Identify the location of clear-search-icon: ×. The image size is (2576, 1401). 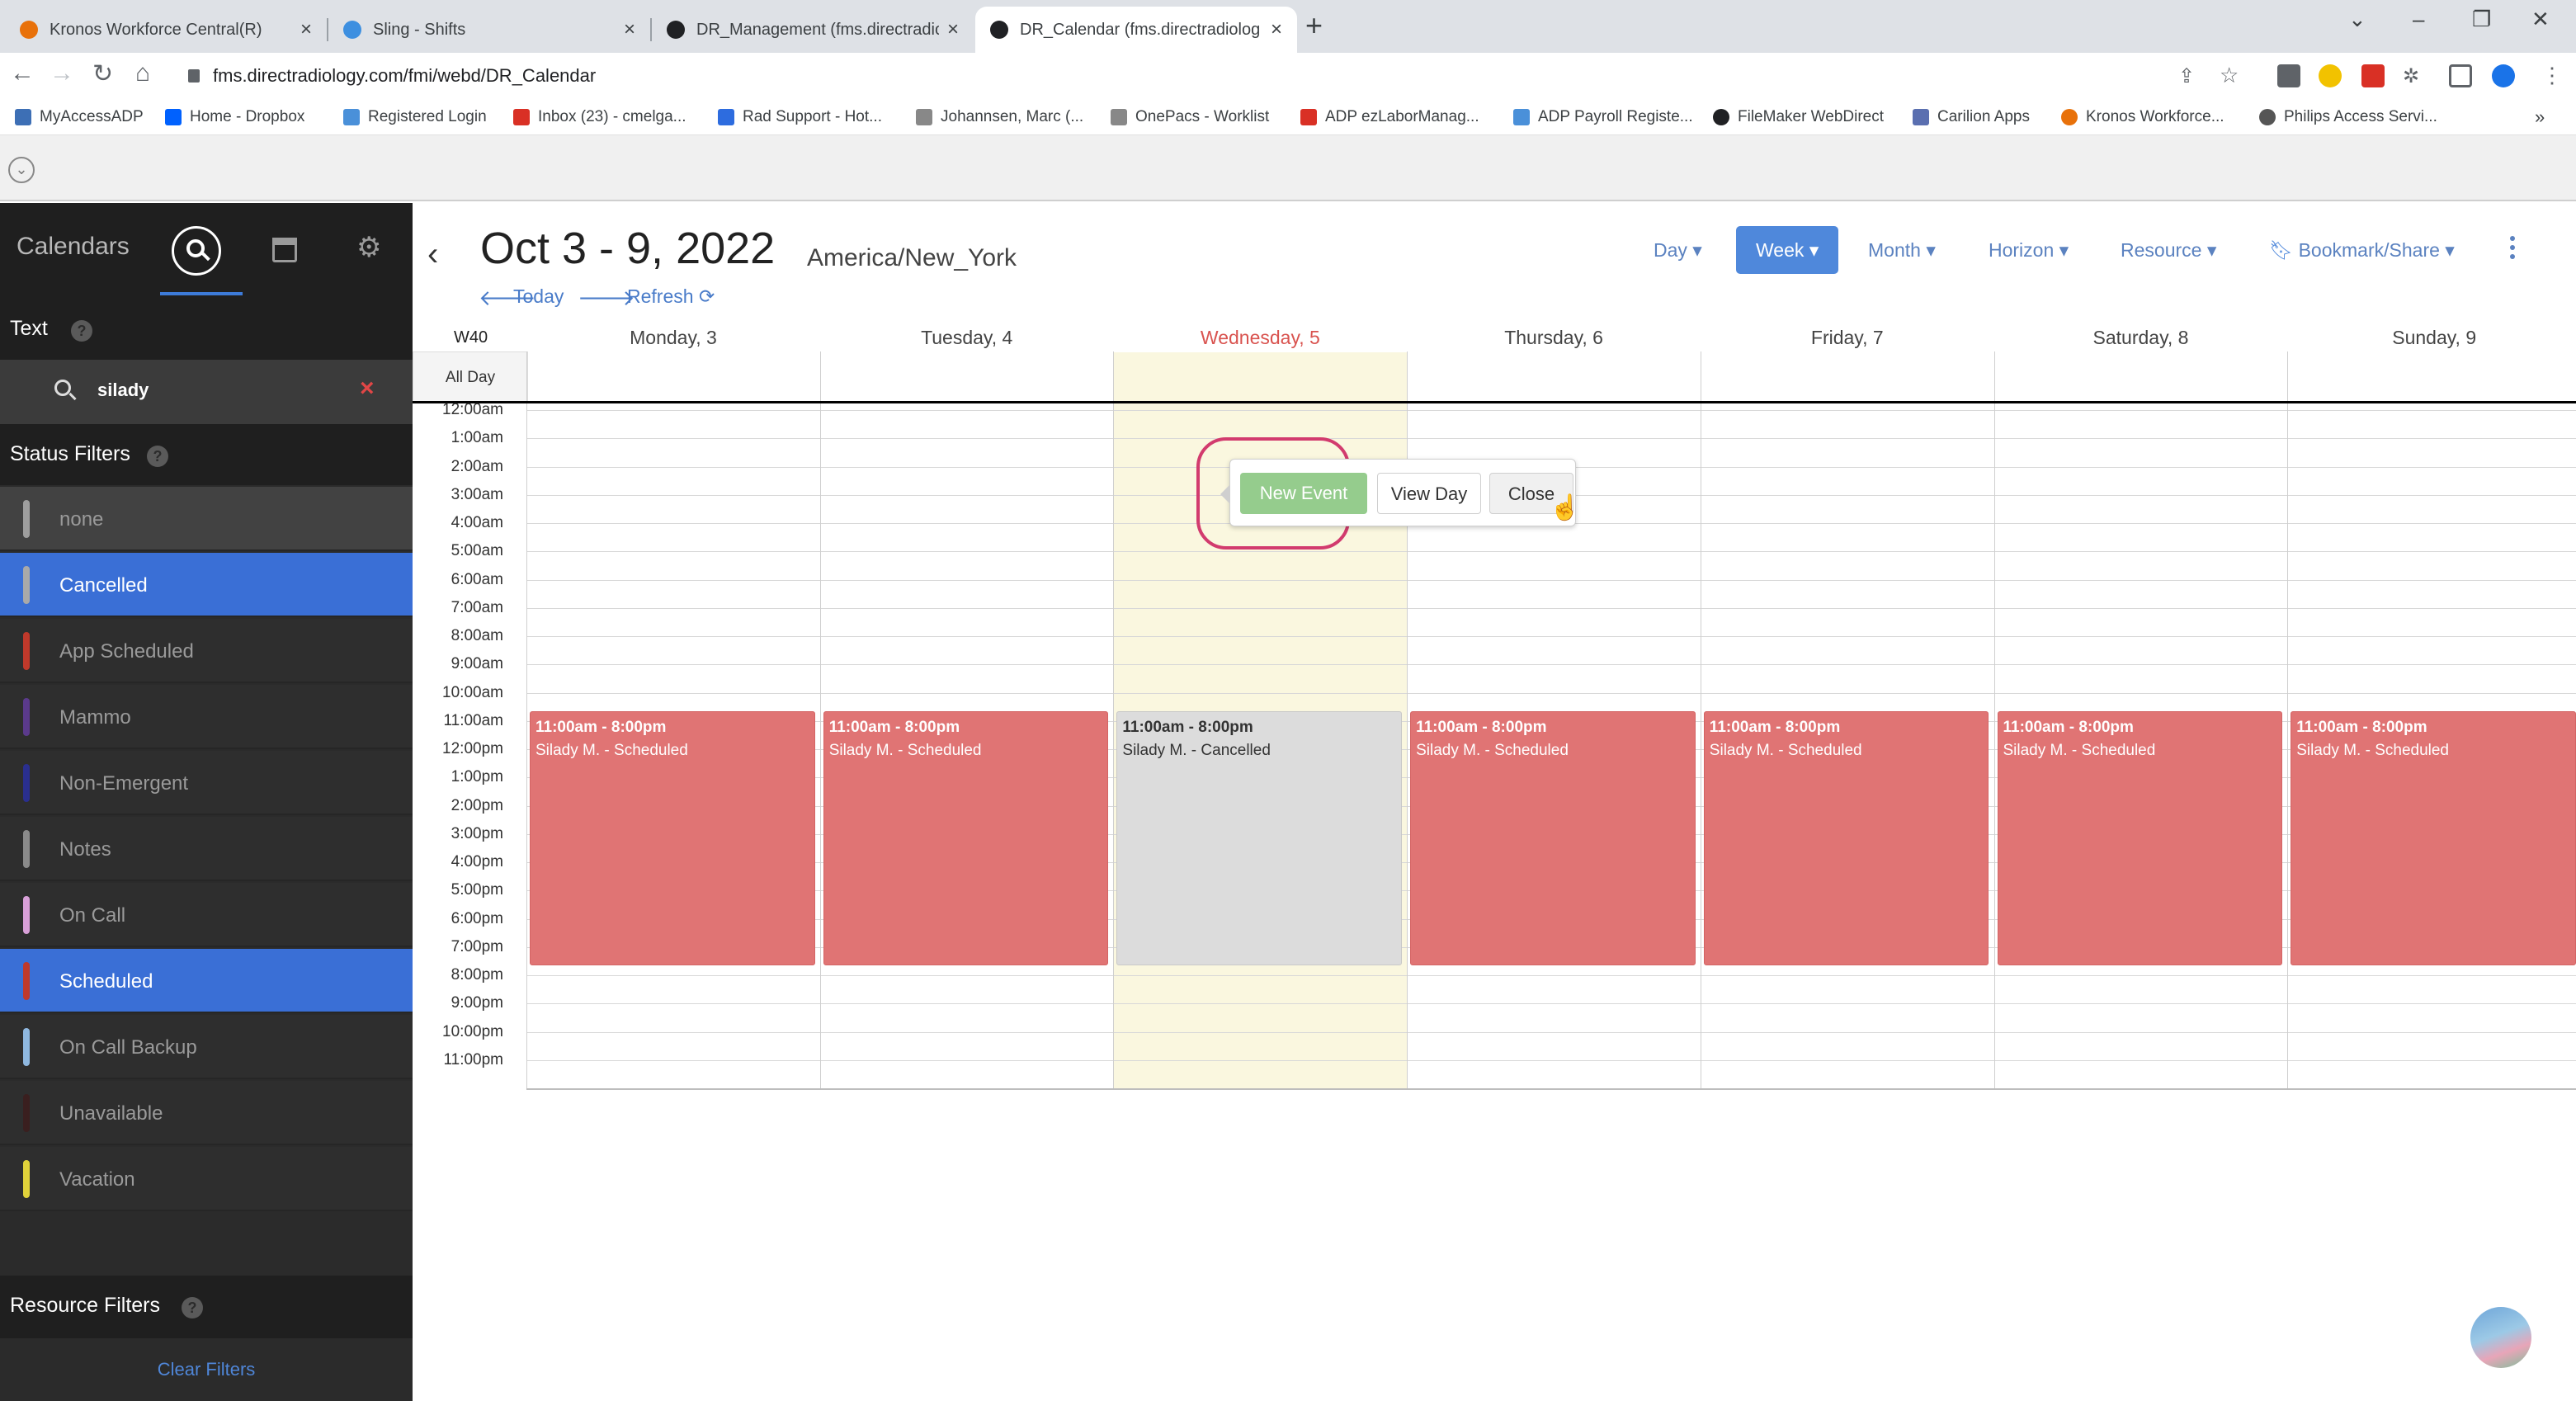
(367, 389).